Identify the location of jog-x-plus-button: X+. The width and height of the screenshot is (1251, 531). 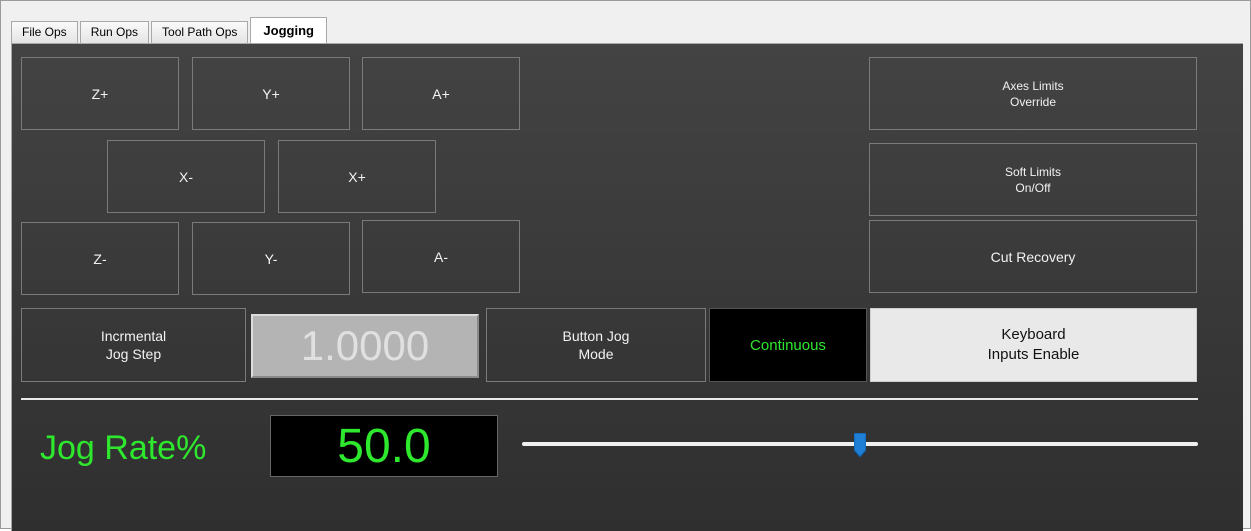
(357, 176).